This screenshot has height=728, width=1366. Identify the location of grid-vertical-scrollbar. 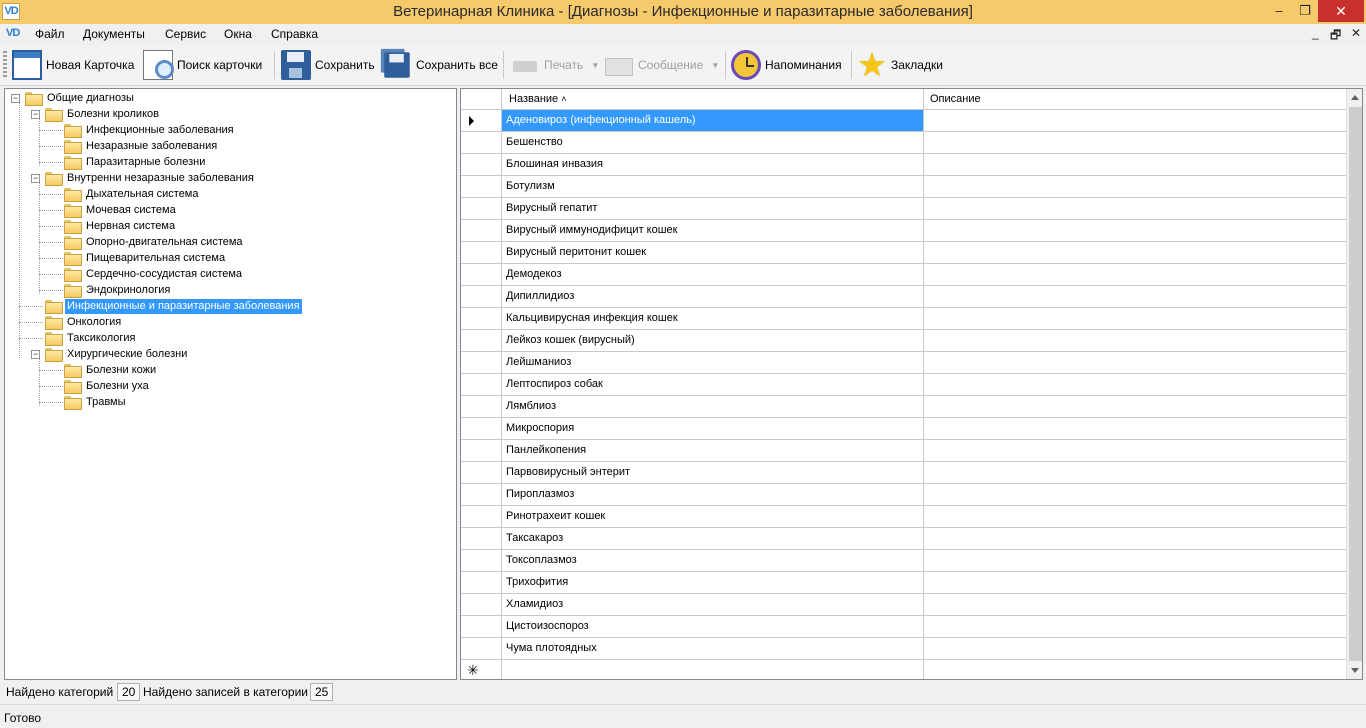
(1354, 384).